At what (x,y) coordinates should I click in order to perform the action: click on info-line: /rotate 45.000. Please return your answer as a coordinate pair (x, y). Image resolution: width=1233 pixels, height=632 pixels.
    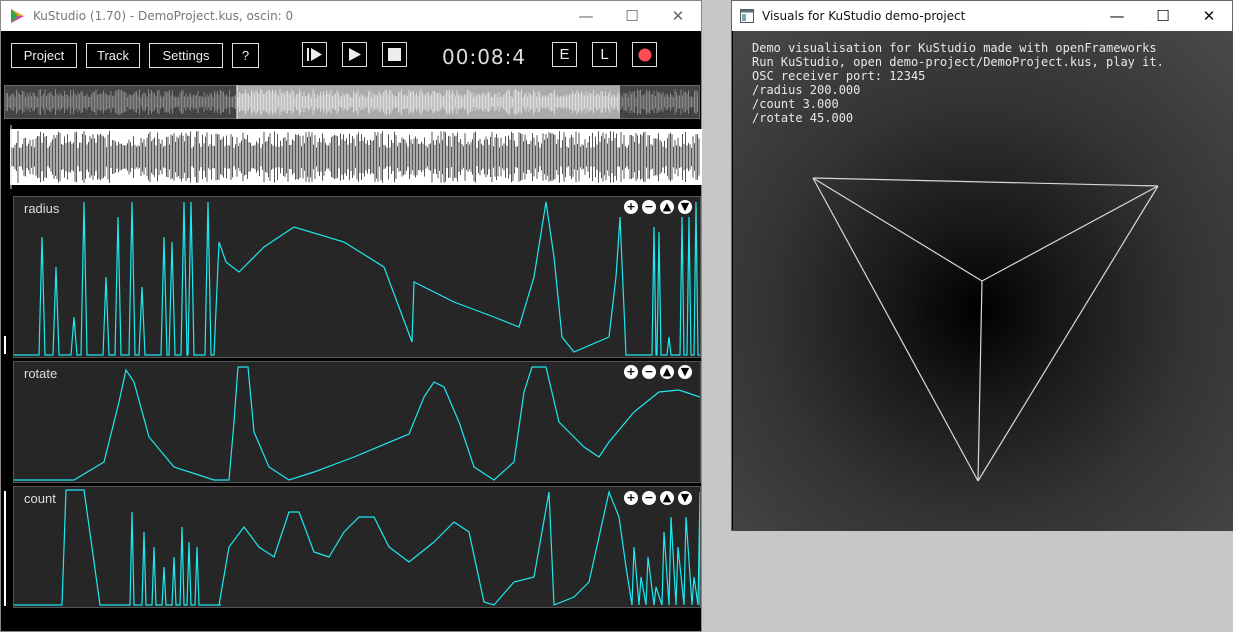
    Looking at the image, I should click on (803, 118).